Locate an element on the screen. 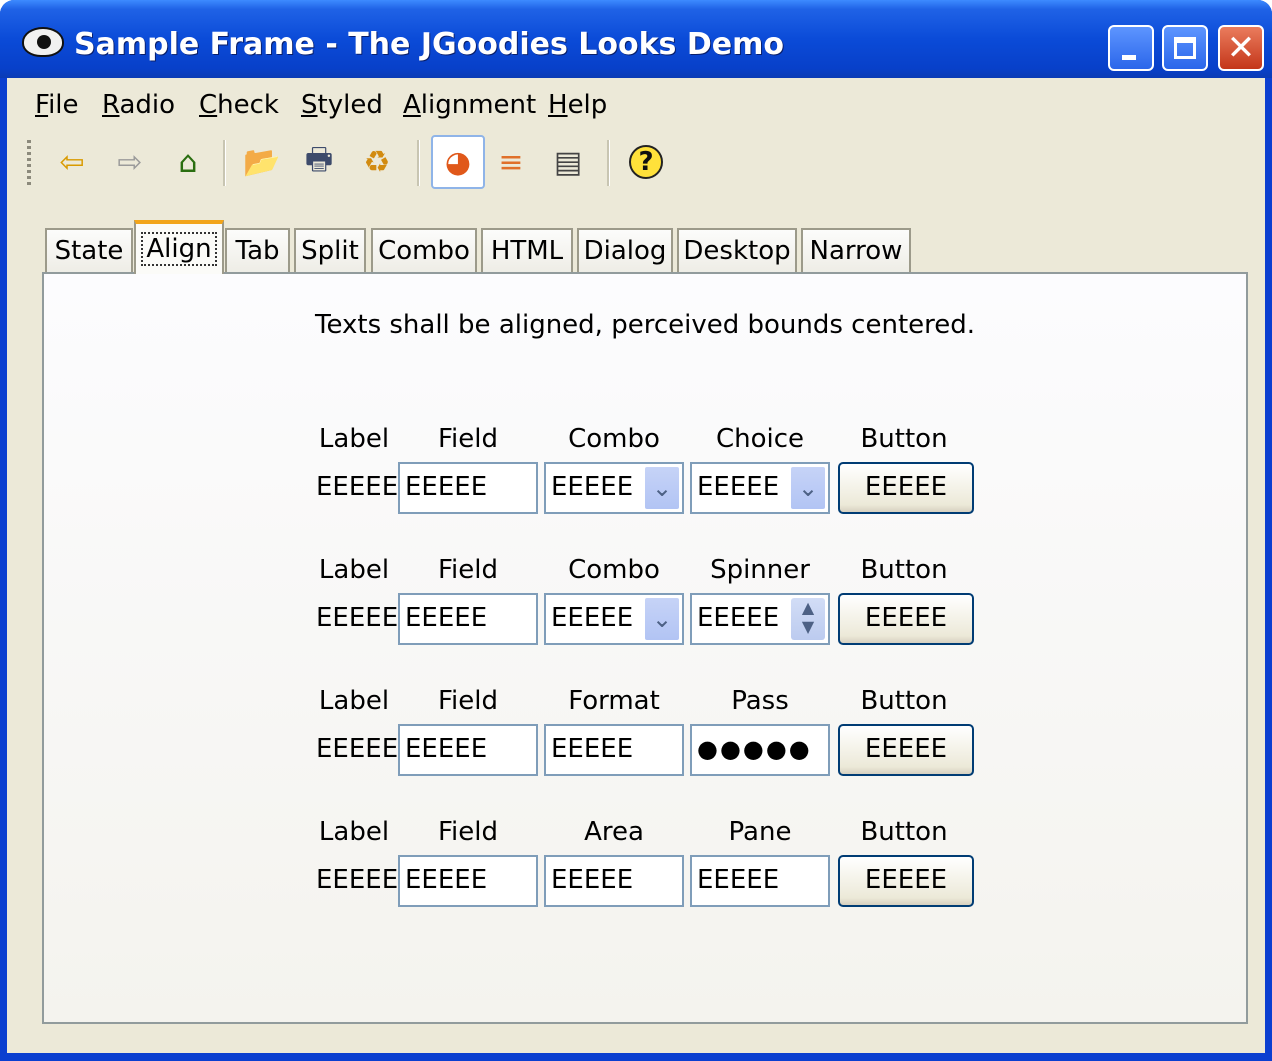  close-button: ✕ is located at coordinates (1241, 48).